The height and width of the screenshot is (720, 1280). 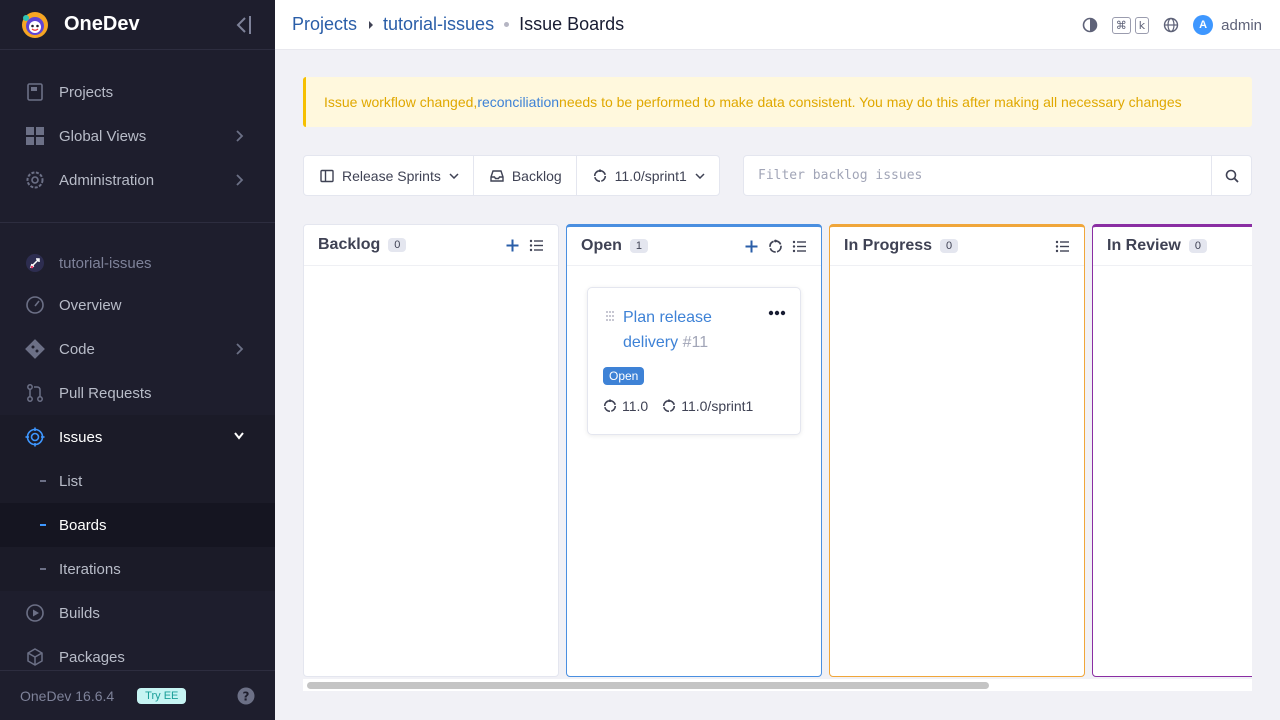 I want to click on sidebar-footer: OneDev 16.6.4 Try EE ?, so click(x=137, y=695).